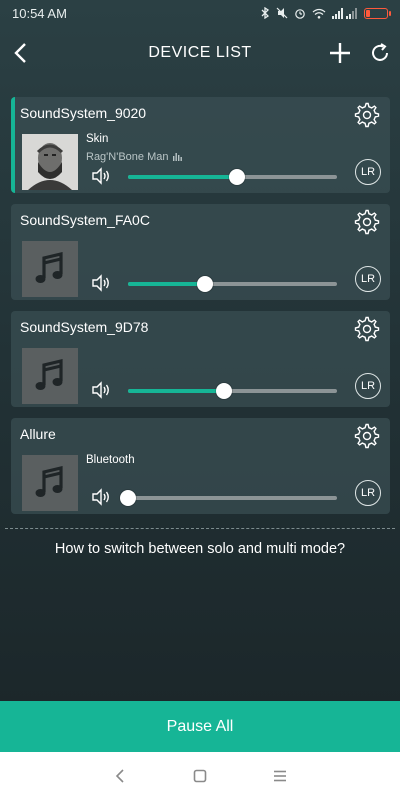  I want to click on refresh-button, so click(380, 53).